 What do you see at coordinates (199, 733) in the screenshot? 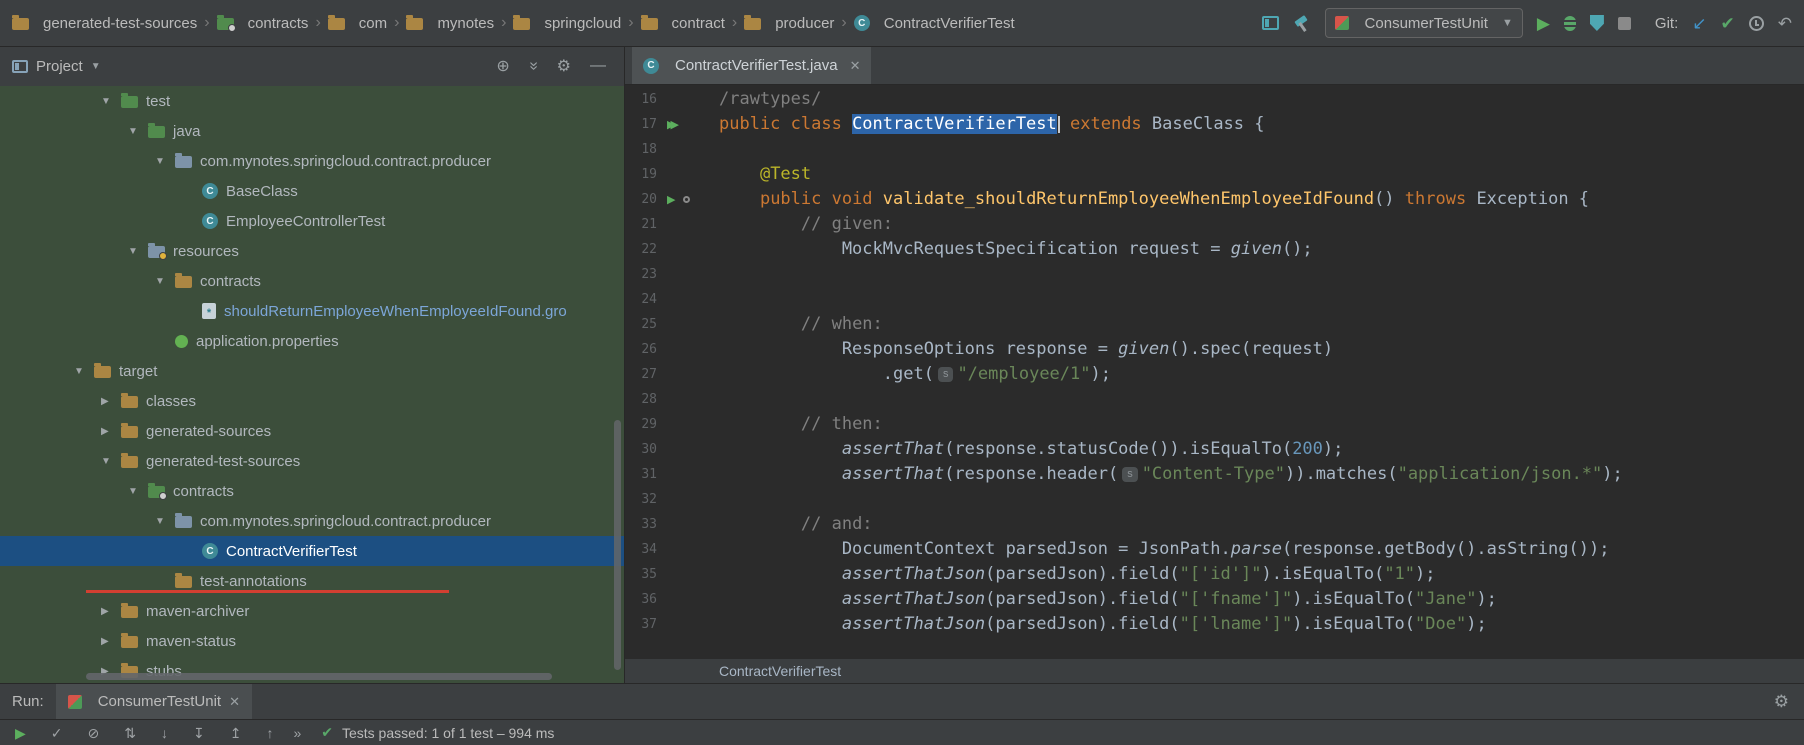
I see `expand-all-icon: ↧` at bounding box center [199, 733].